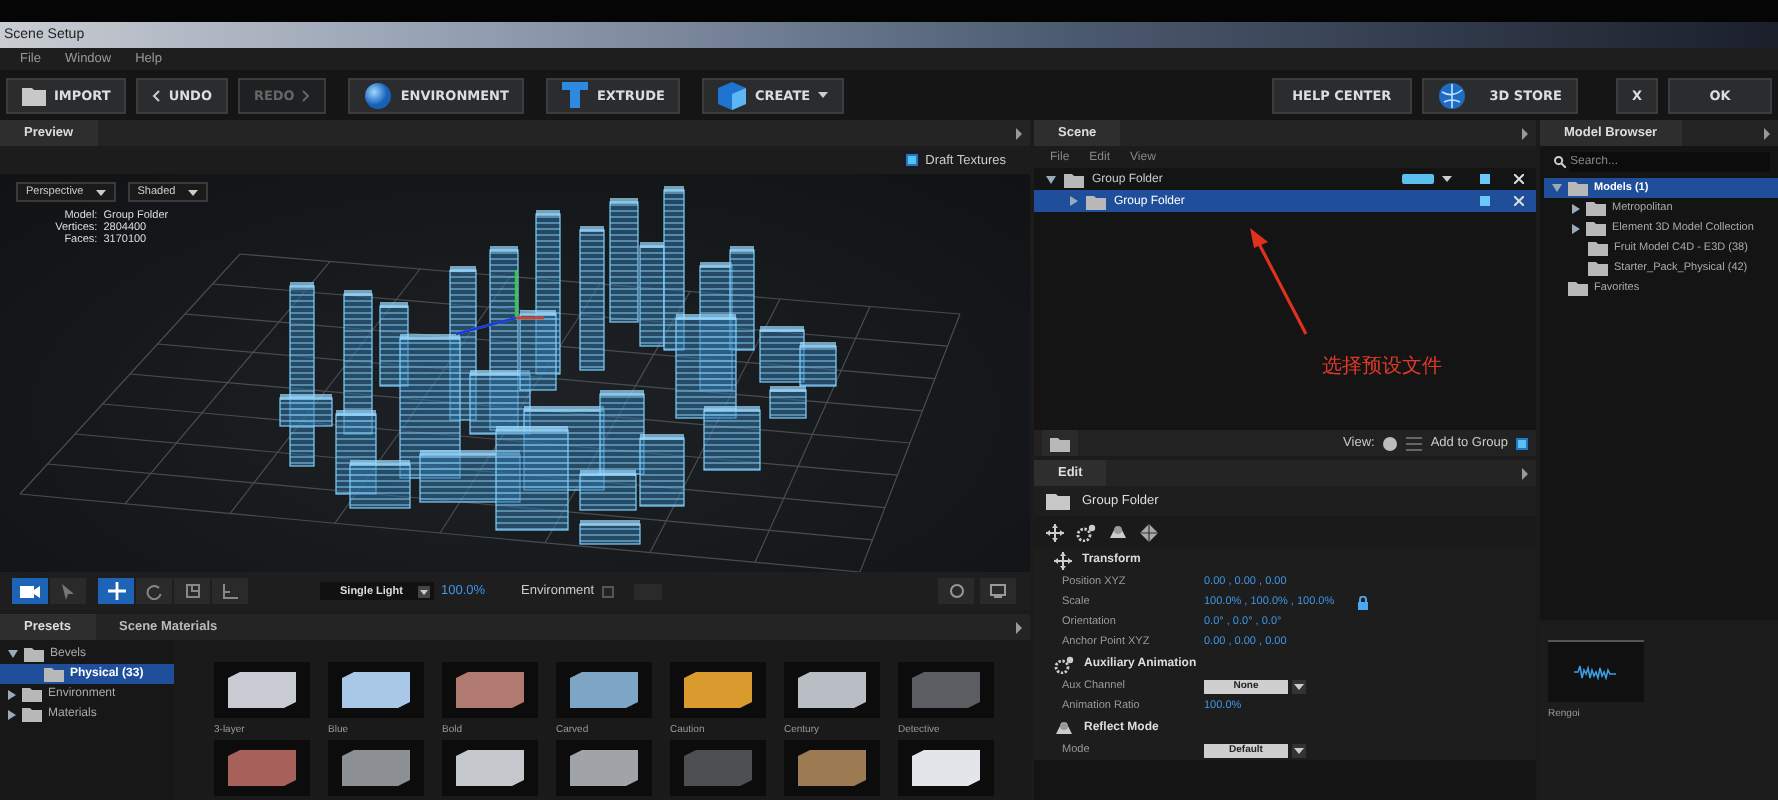 Image resolution: width=1778 pixels, height=800 pixels. What do you see at coordinates (1149, 532) in the screenshot?
I see `diamond-icon` at bounding box center [1149, 532].